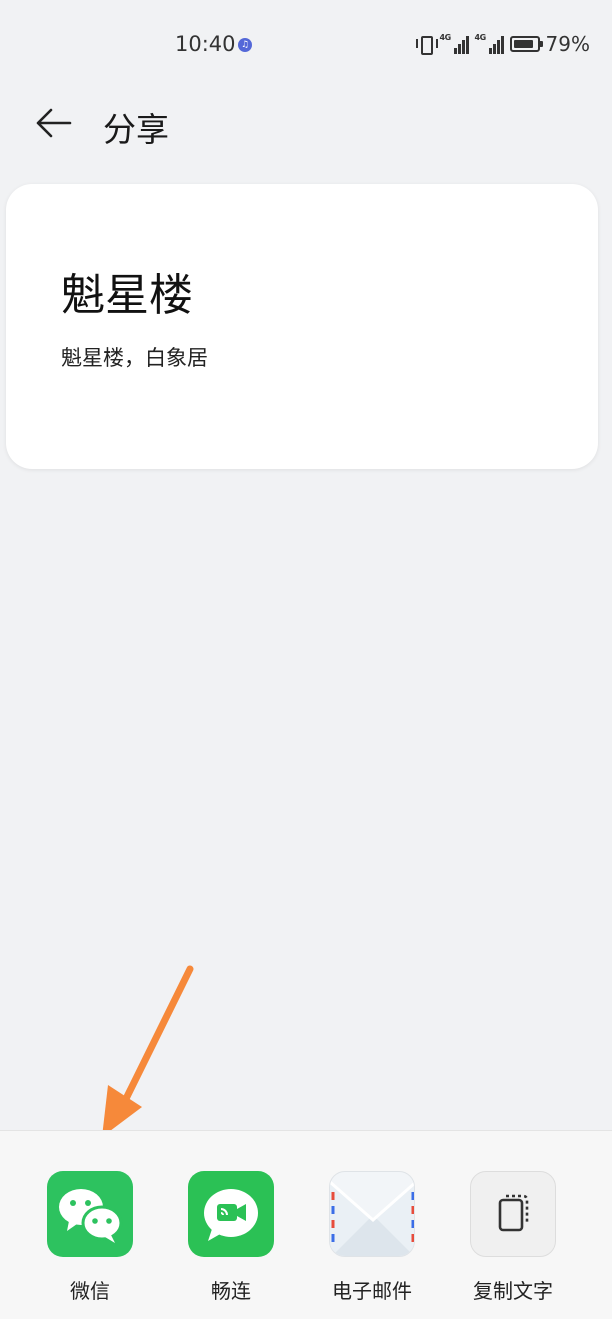  I want to click on header: 分享, so click(306, 125).